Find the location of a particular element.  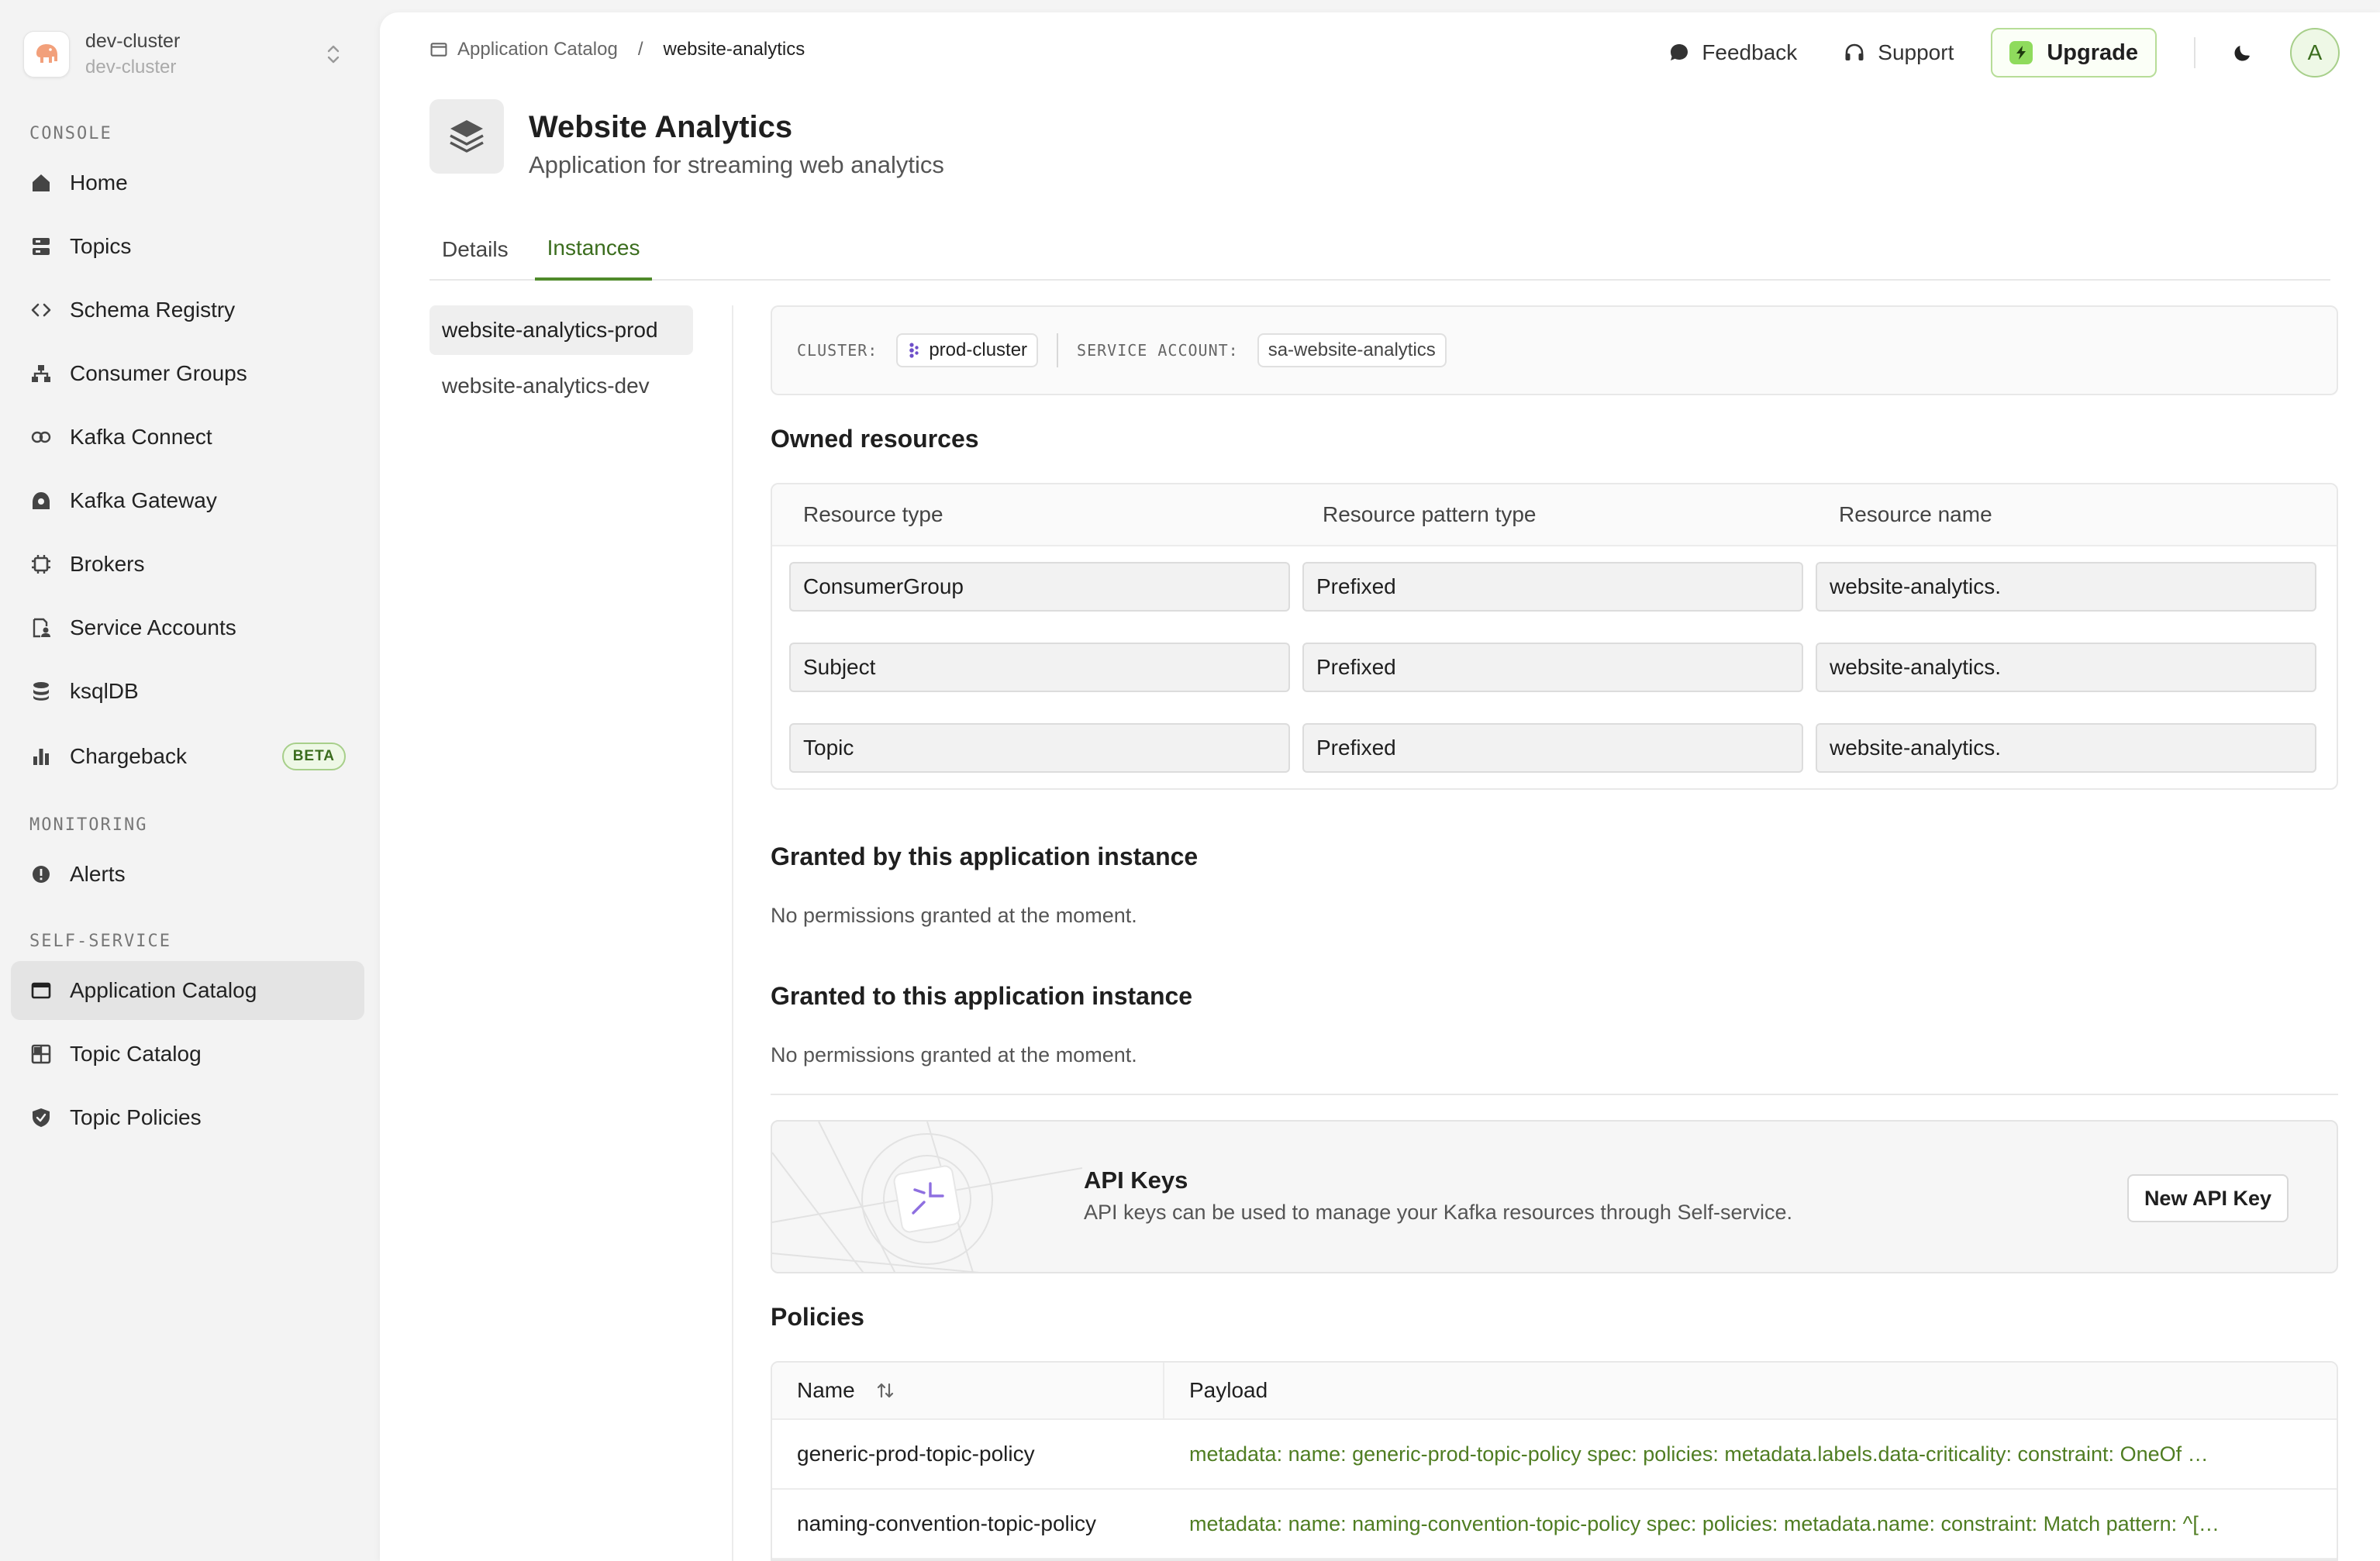

sidebar-item-chargeback: Chargeback BETA is located at coordinates (187, 756).